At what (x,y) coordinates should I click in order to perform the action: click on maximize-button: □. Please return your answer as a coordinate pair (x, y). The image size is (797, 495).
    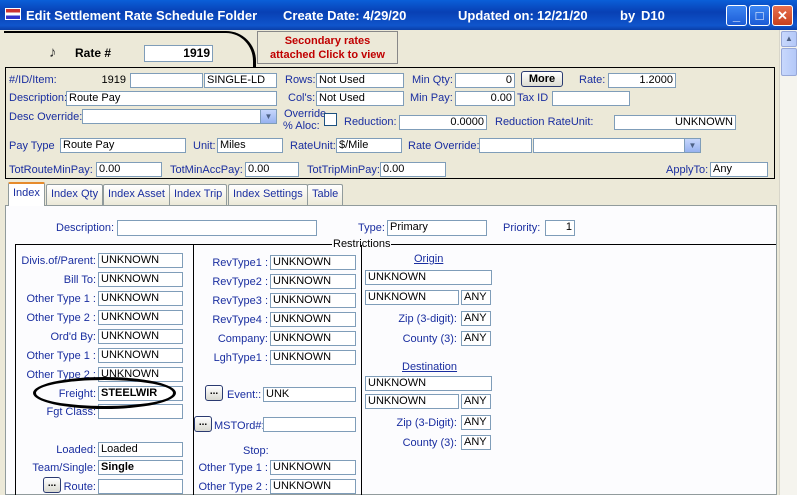
    Looking at the image, I should click on (759, 15).